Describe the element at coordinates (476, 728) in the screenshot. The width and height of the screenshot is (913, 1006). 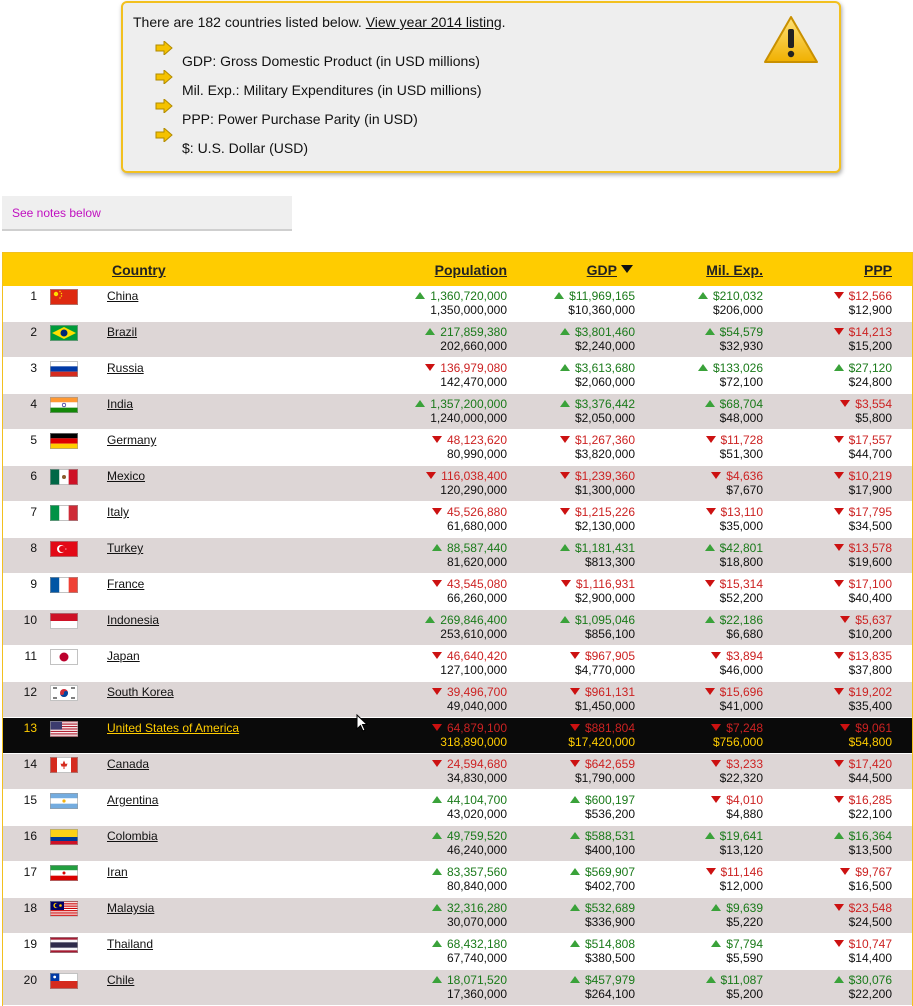
I see `population-current-value: 64,879,100` at that location.